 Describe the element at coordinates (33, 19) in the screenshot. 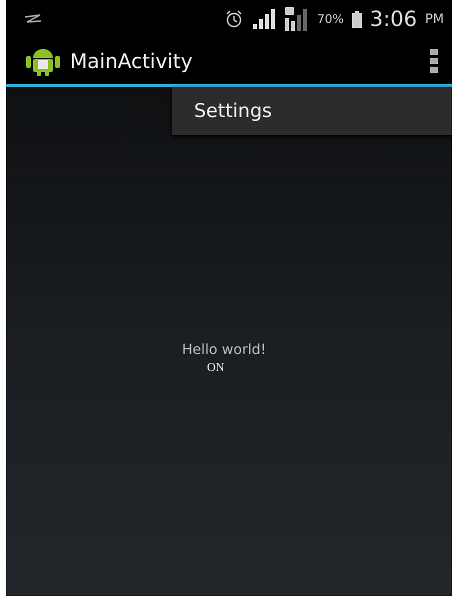

I see `notification-icon` at that location.